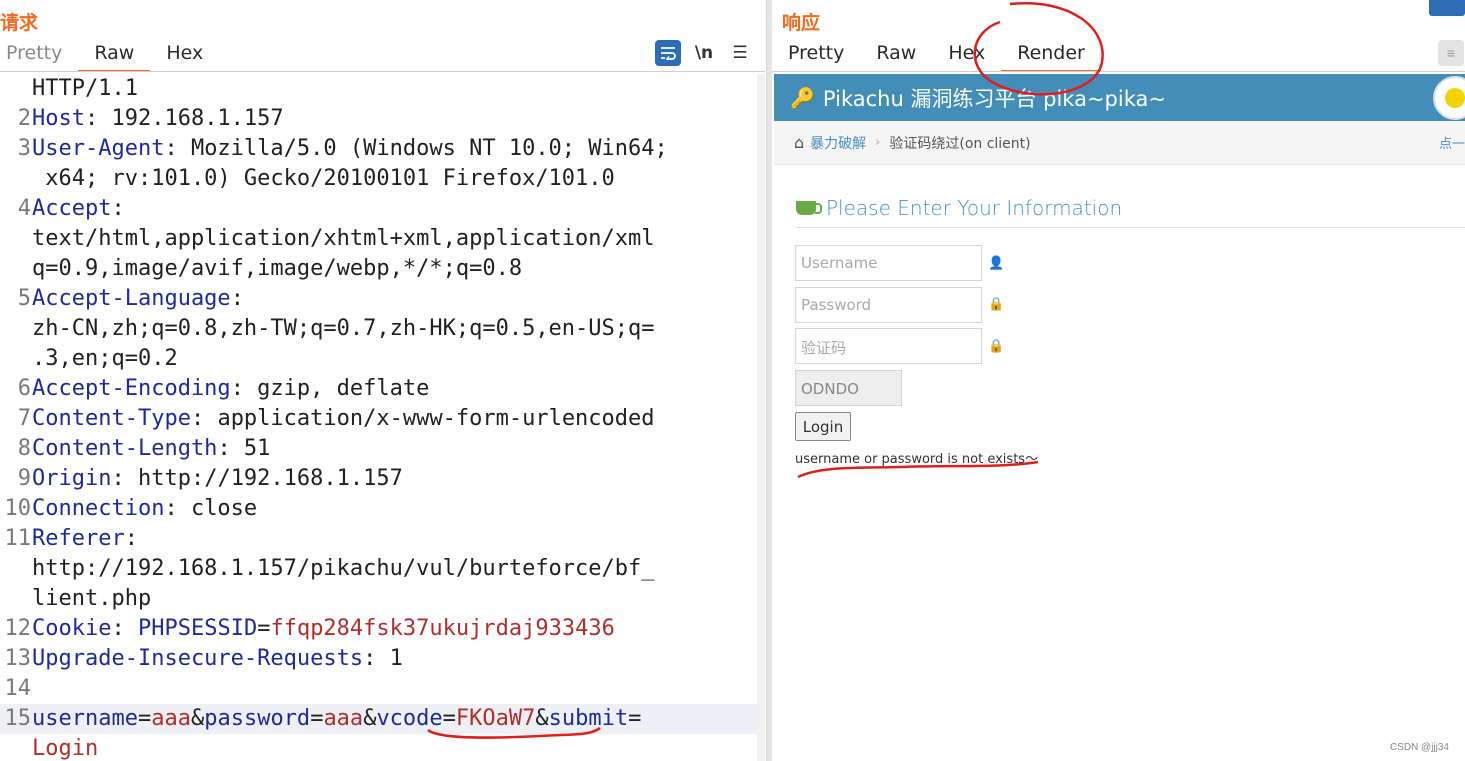 The height and width of the screenshot is (761, 1465). What do you see at coordinates (1449, 98) in the screenshot?
I see `pikachu-avatar` at bounding box center [1449, 98].